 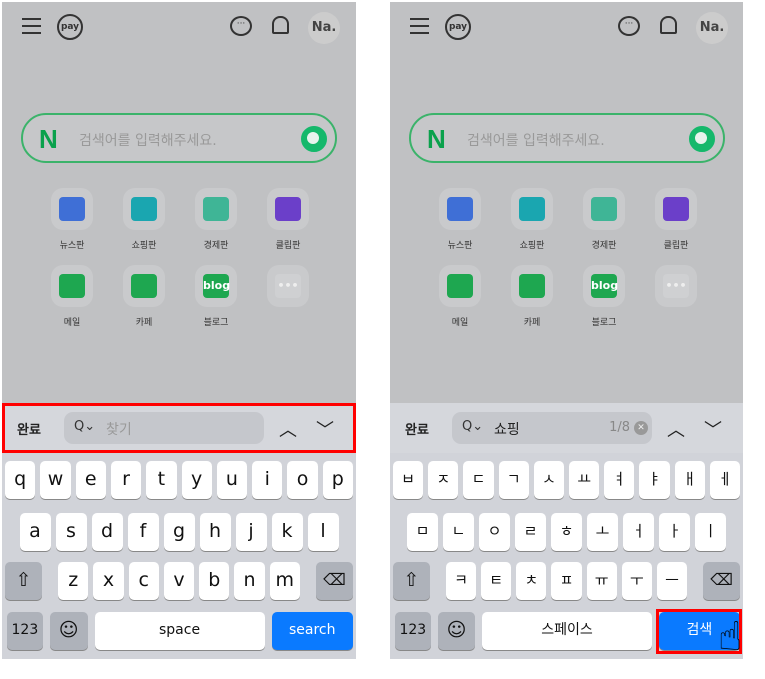 I want to click on key: ㅂ, so click(x=408, y=480).